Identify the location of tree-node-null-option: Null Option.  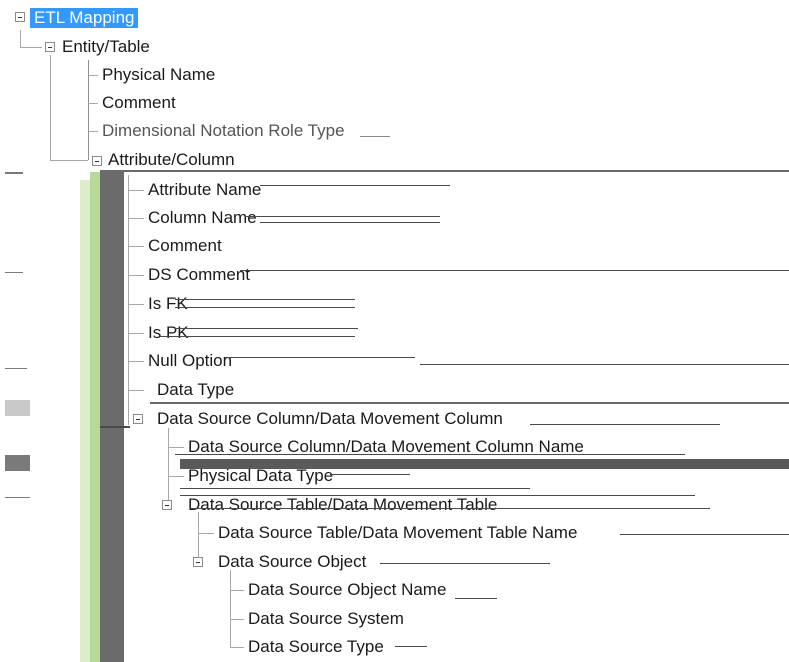
(190, 361).